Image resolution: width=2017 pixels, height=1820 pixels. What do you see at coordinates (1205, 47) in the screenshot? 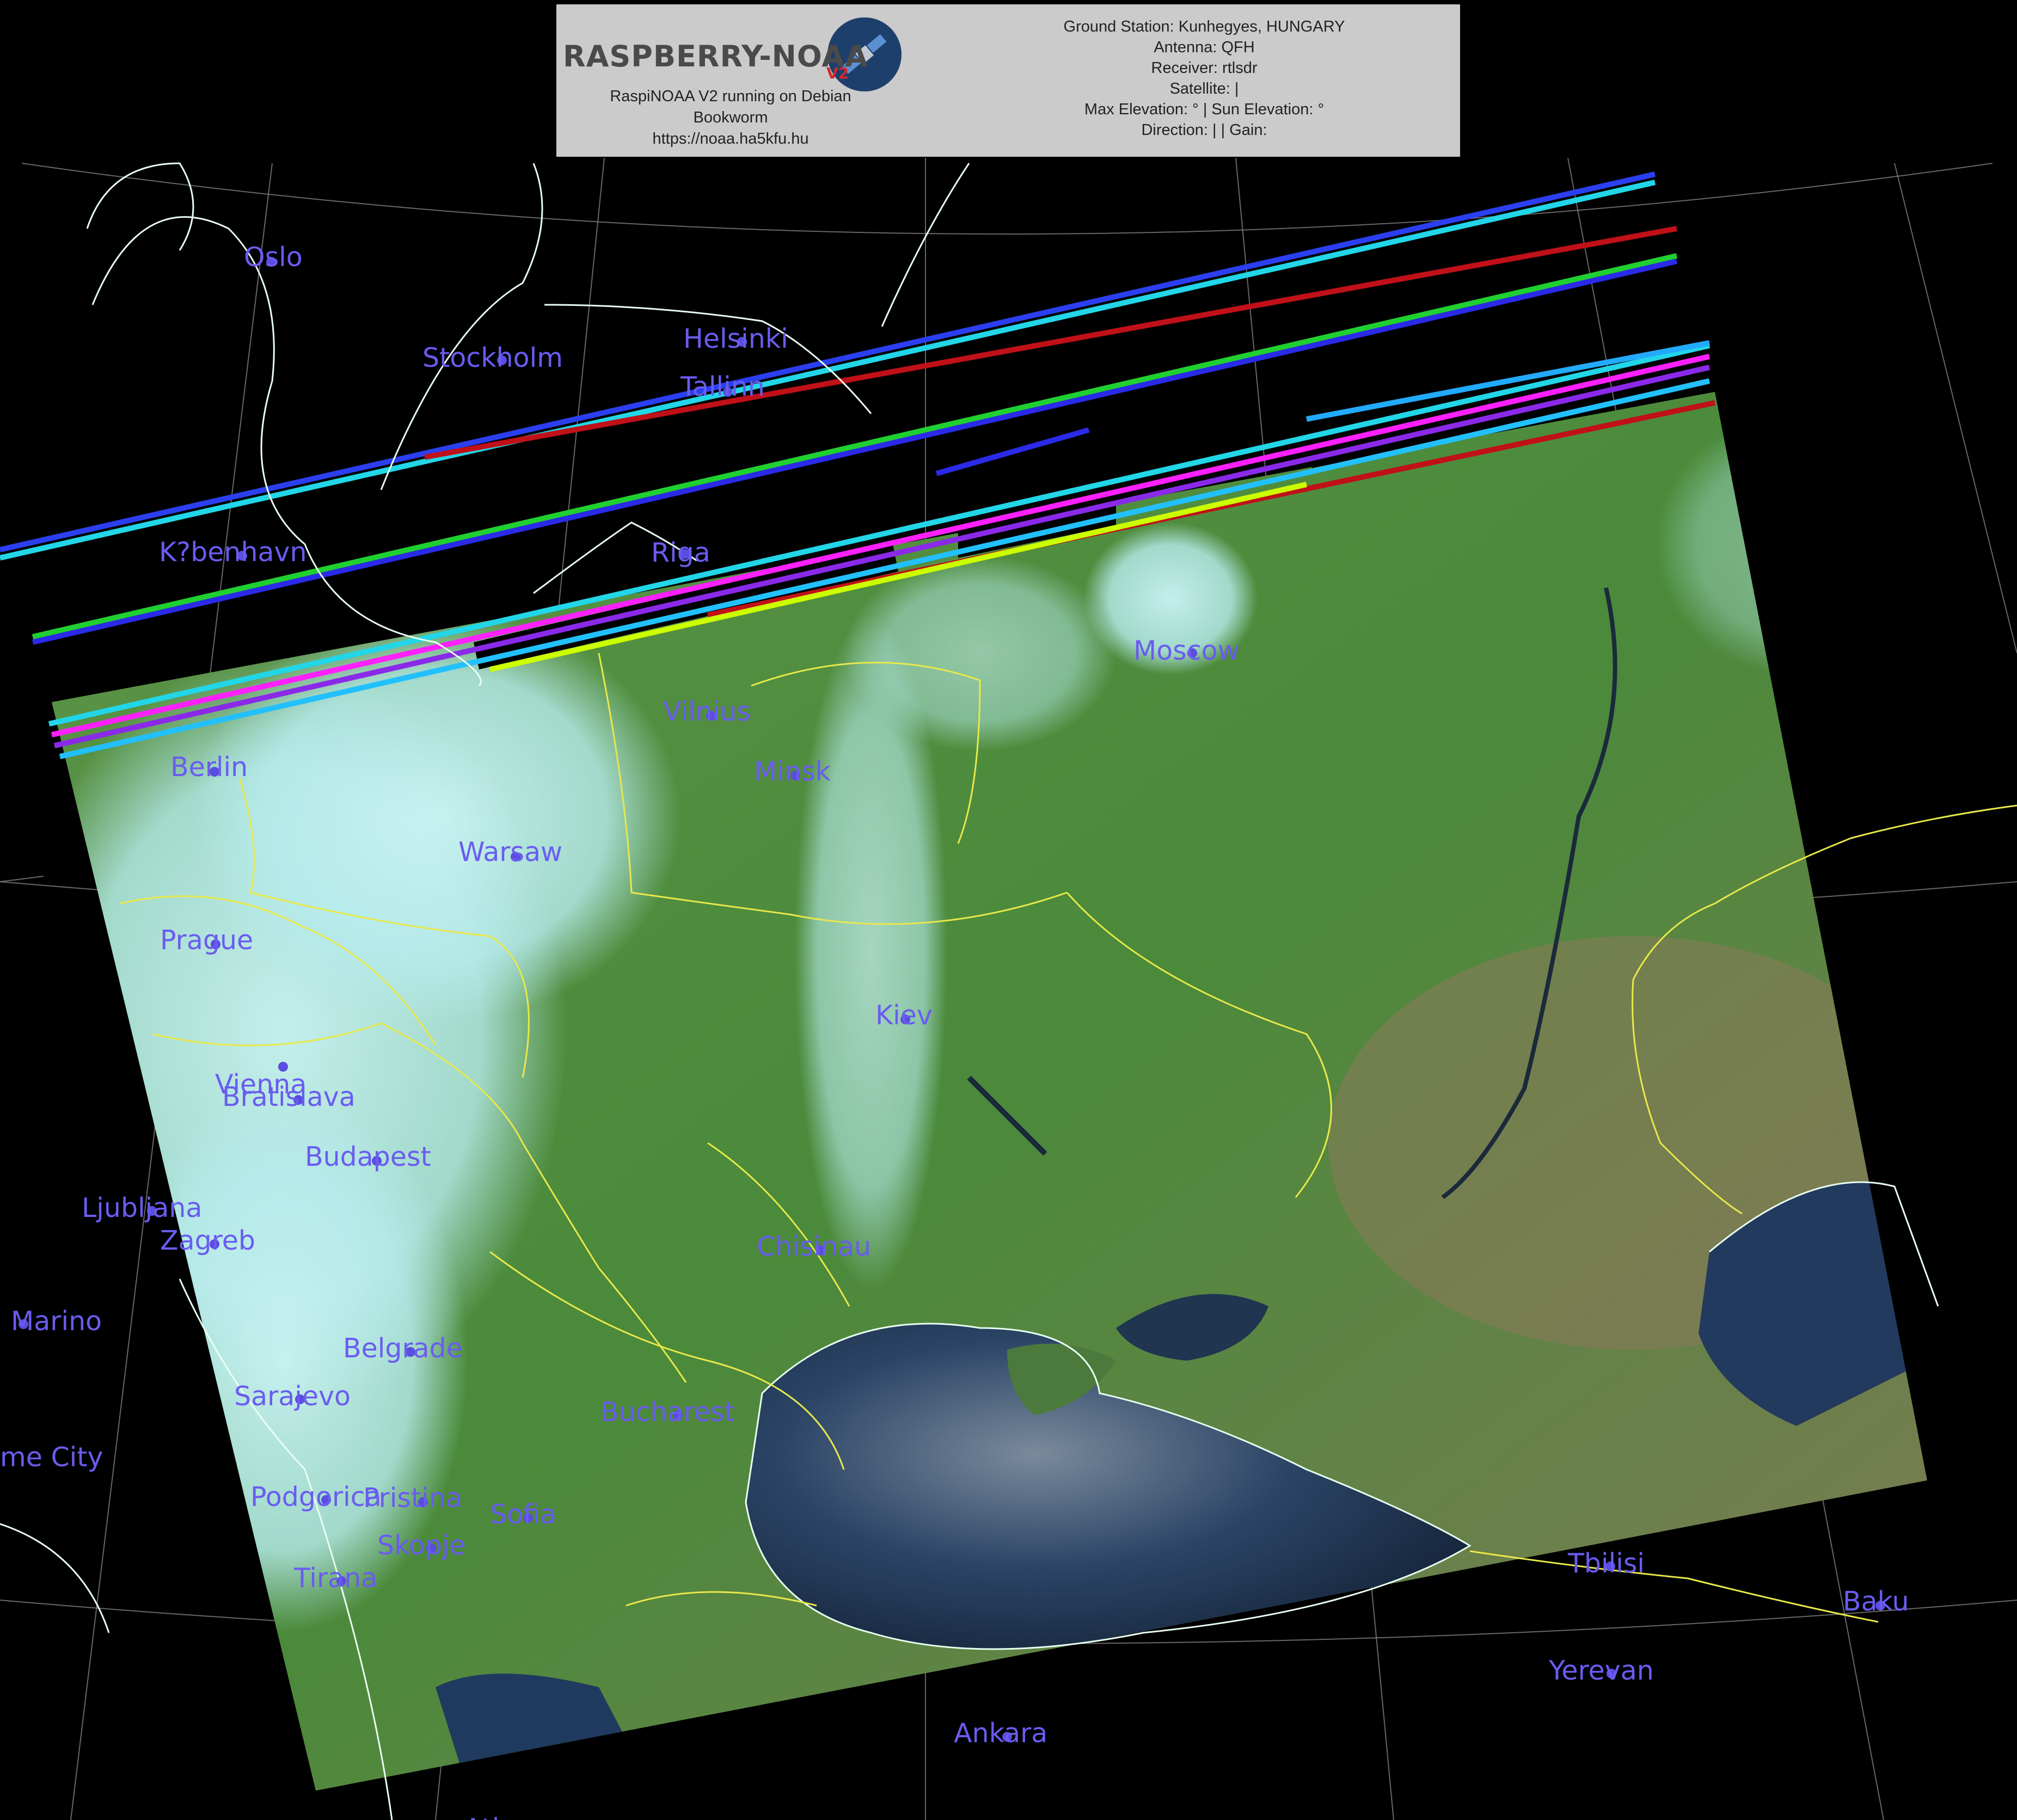
I see `antenna-line: Antenna: QFH` at bounding box center [1205, 47].